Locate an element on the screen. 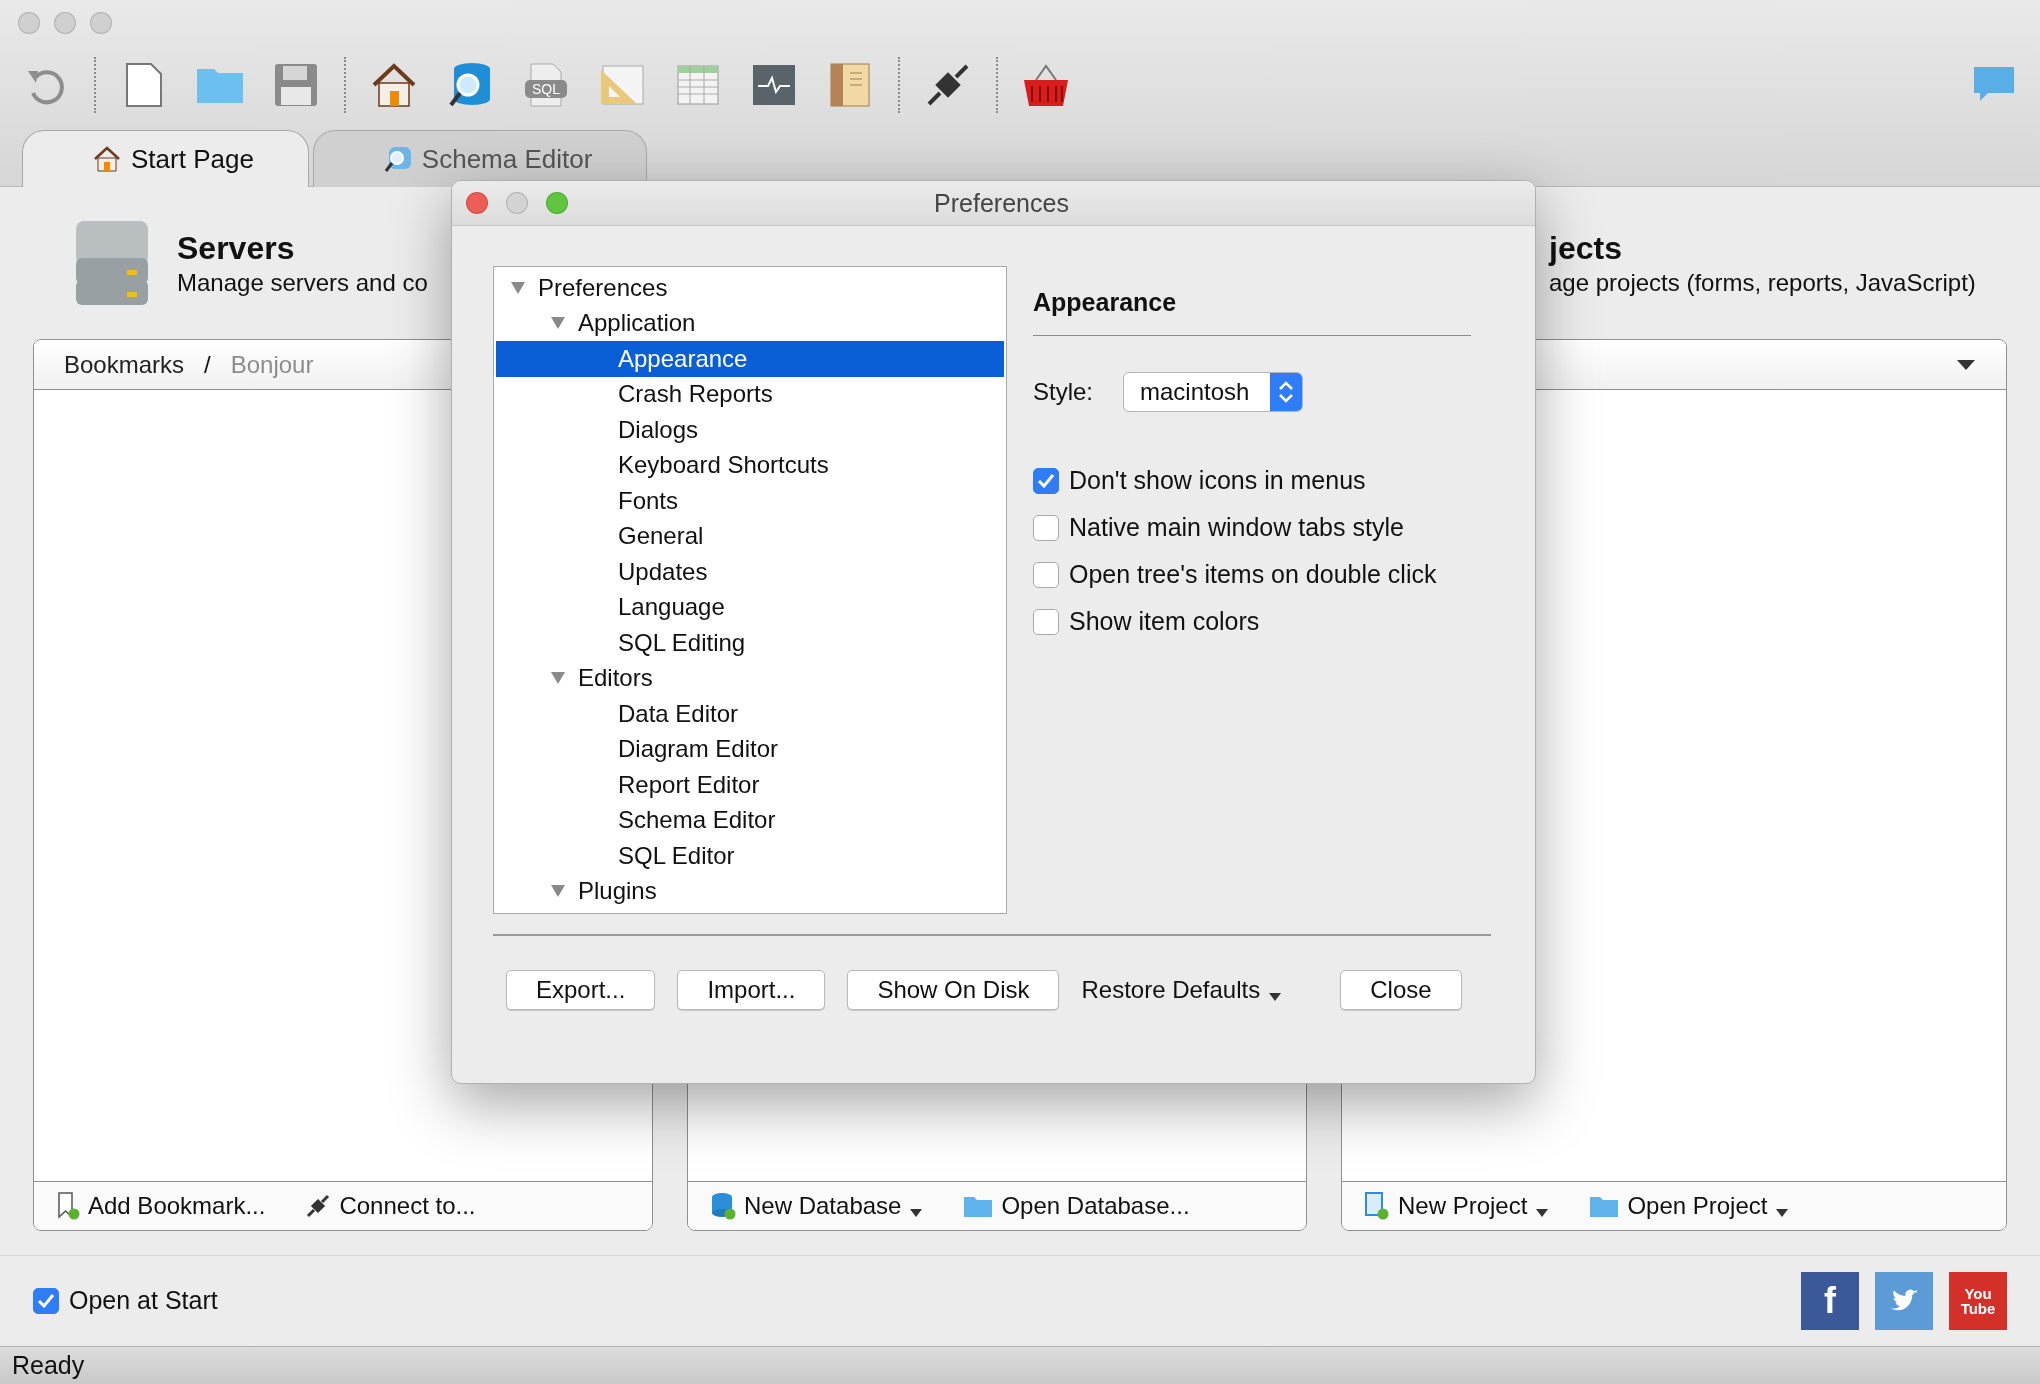 The height and width of the screenshot is (1384, 2040). tree-item: Editors is located at coordinates (750, 678).